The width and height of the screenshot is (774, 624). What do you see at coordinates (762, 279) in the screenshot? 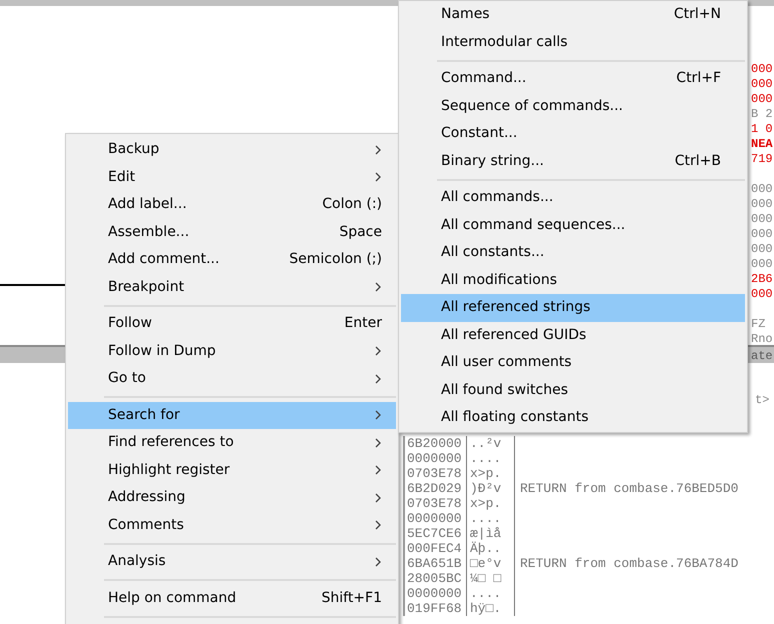
I see `text-fragment: 2B6` at bounding box center [762, 279].